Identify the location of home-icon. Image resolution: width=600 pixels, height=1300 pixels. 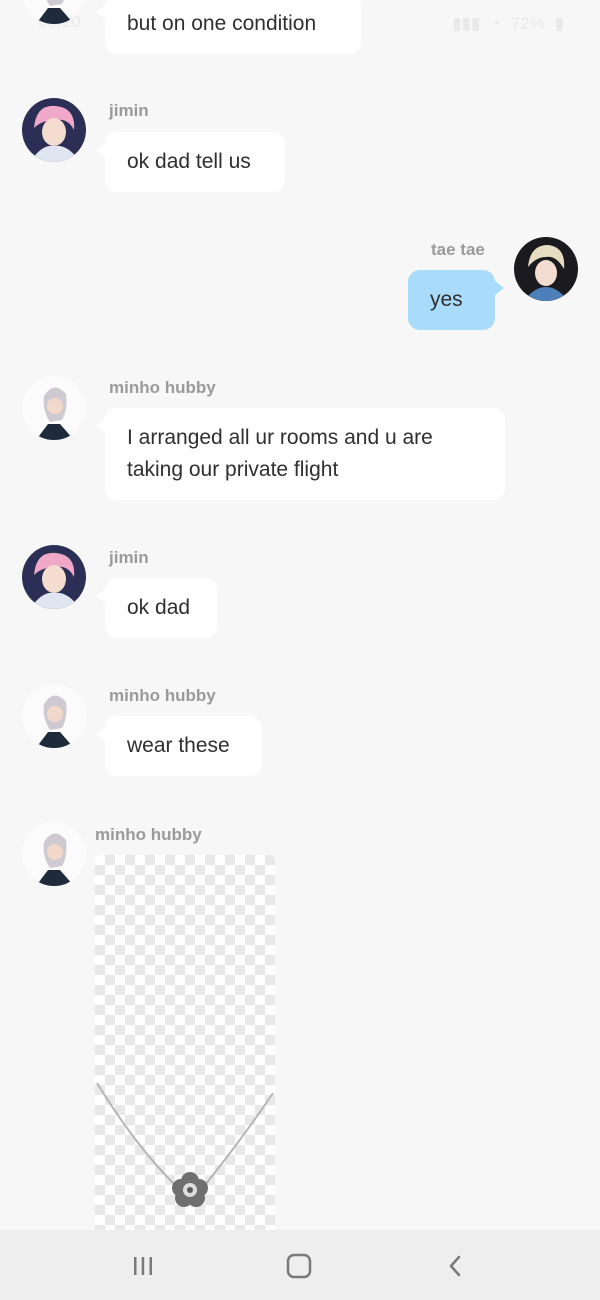
(299, 1266).